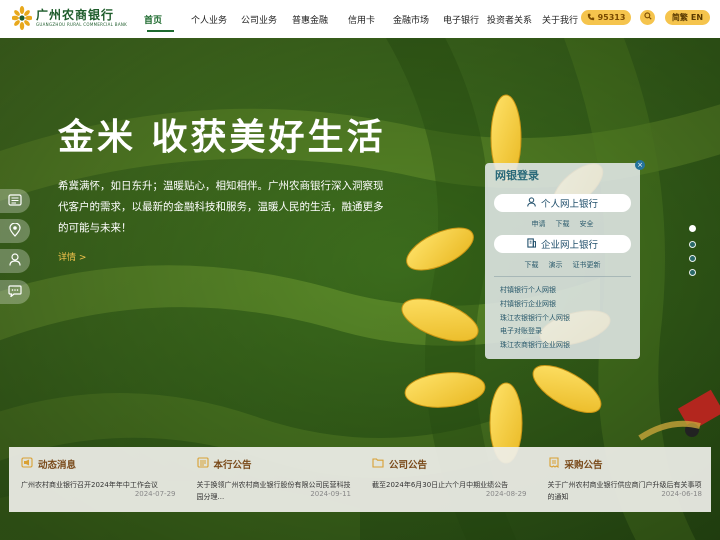 This screenshot has width=720, height=540. Describe the element at coordinates (556, 265) in the screenshot. I see `corporate-demo-link: 演示` at that location.